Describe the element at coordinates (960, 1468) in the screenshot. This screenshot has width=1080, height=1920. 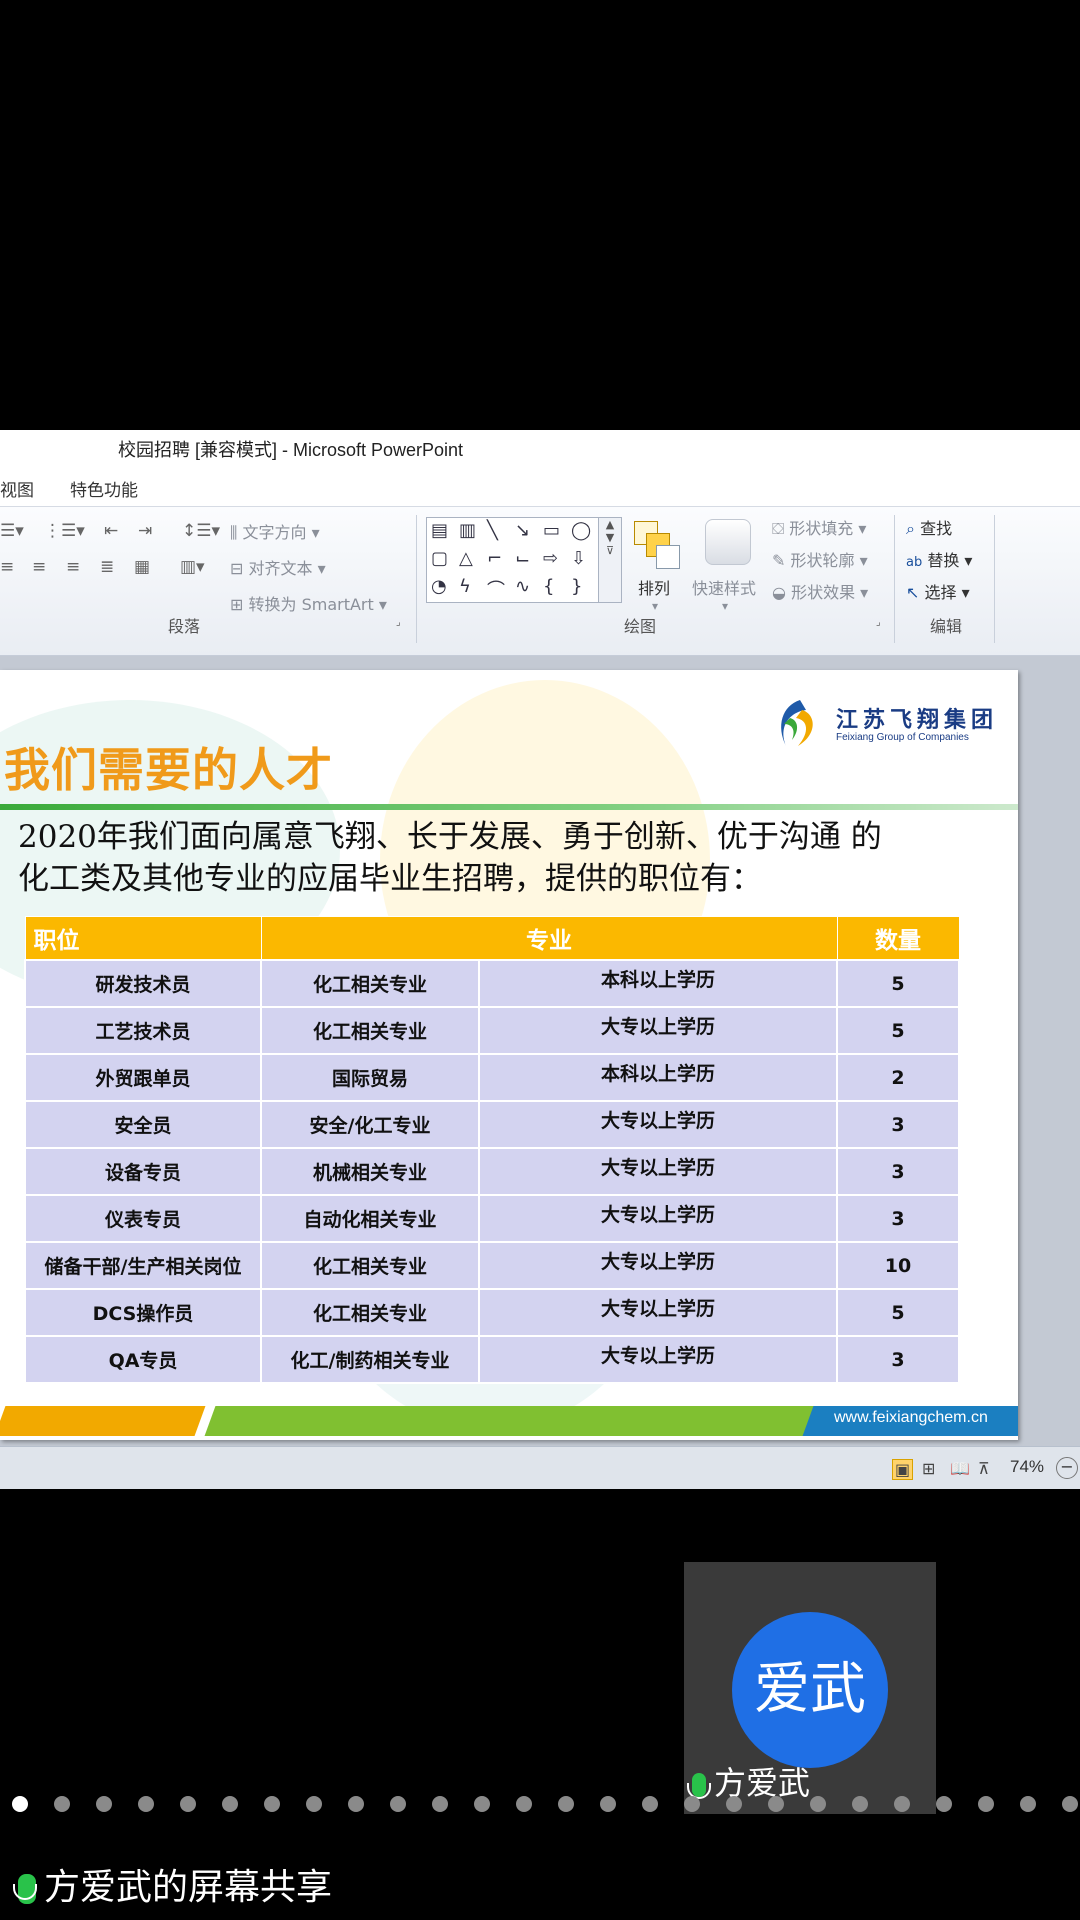
I see `reading-view-icon: 📖` at that location.